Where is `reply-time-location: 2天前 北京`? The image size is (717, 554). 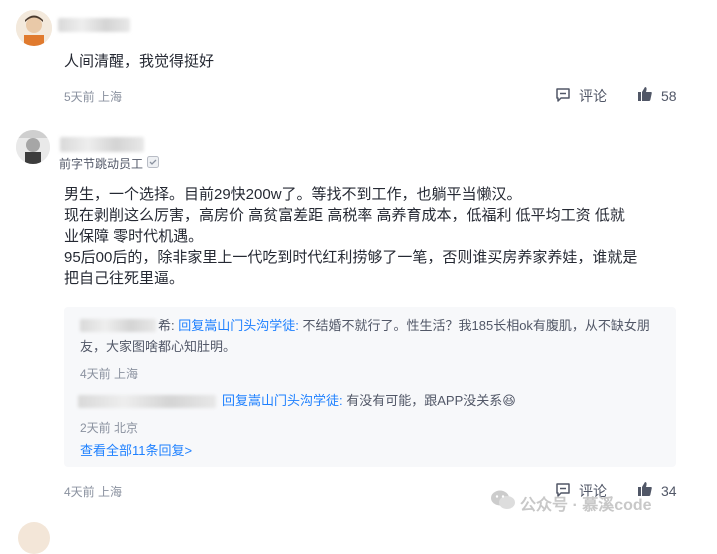 reply-time-location: 2天前 北京 is located at coordinates (109, 428).